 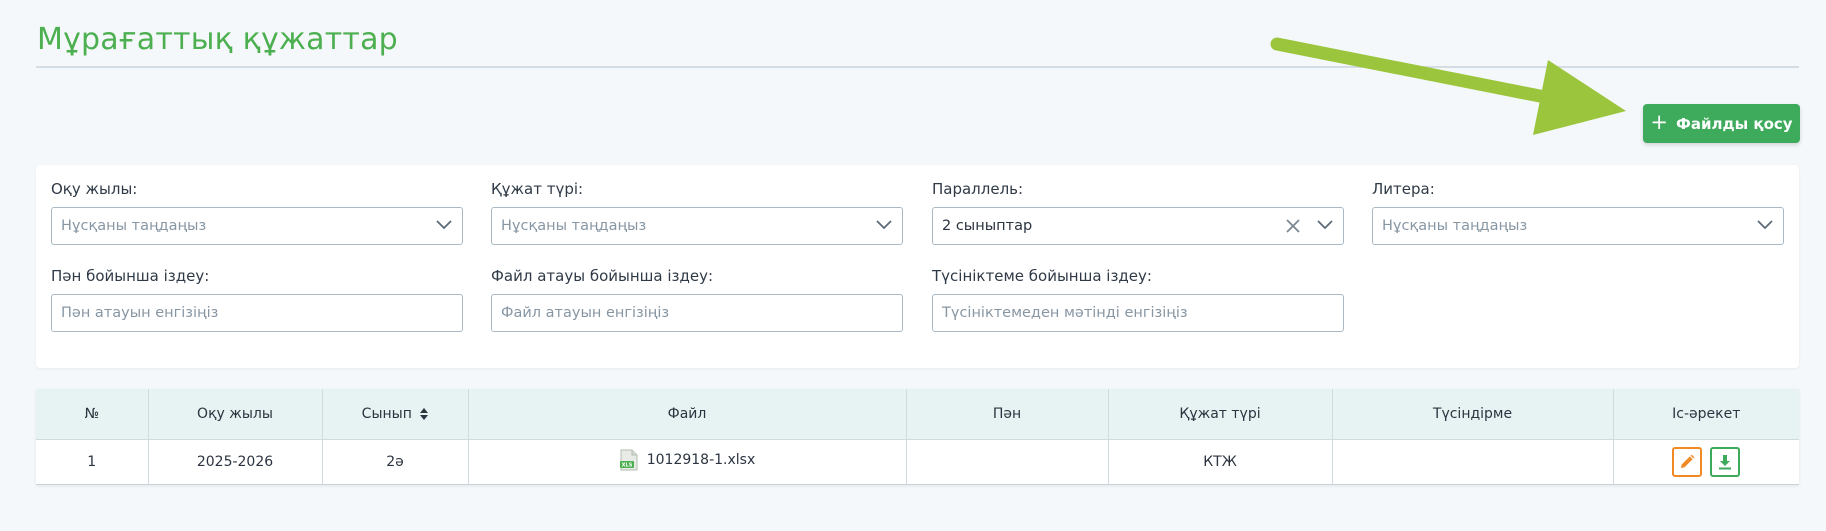 What do you see at coordinates (1455, 226) in the screenshot?
I see `litera-select-placeholder: Нұсқаны таңдаңыз` at bounding box center [1455, 226].